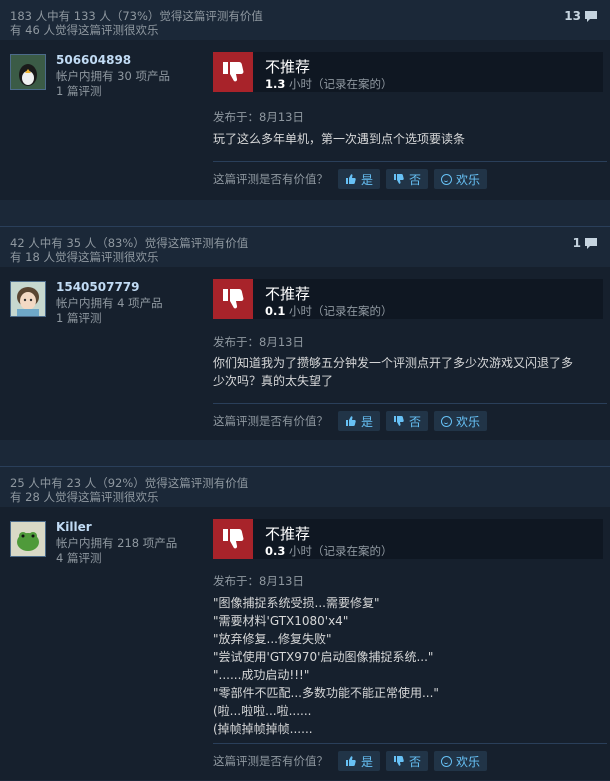 The width and height of the screenshot is (610, 781). I want to click on user-name: 1540507779, so click(98, 287).